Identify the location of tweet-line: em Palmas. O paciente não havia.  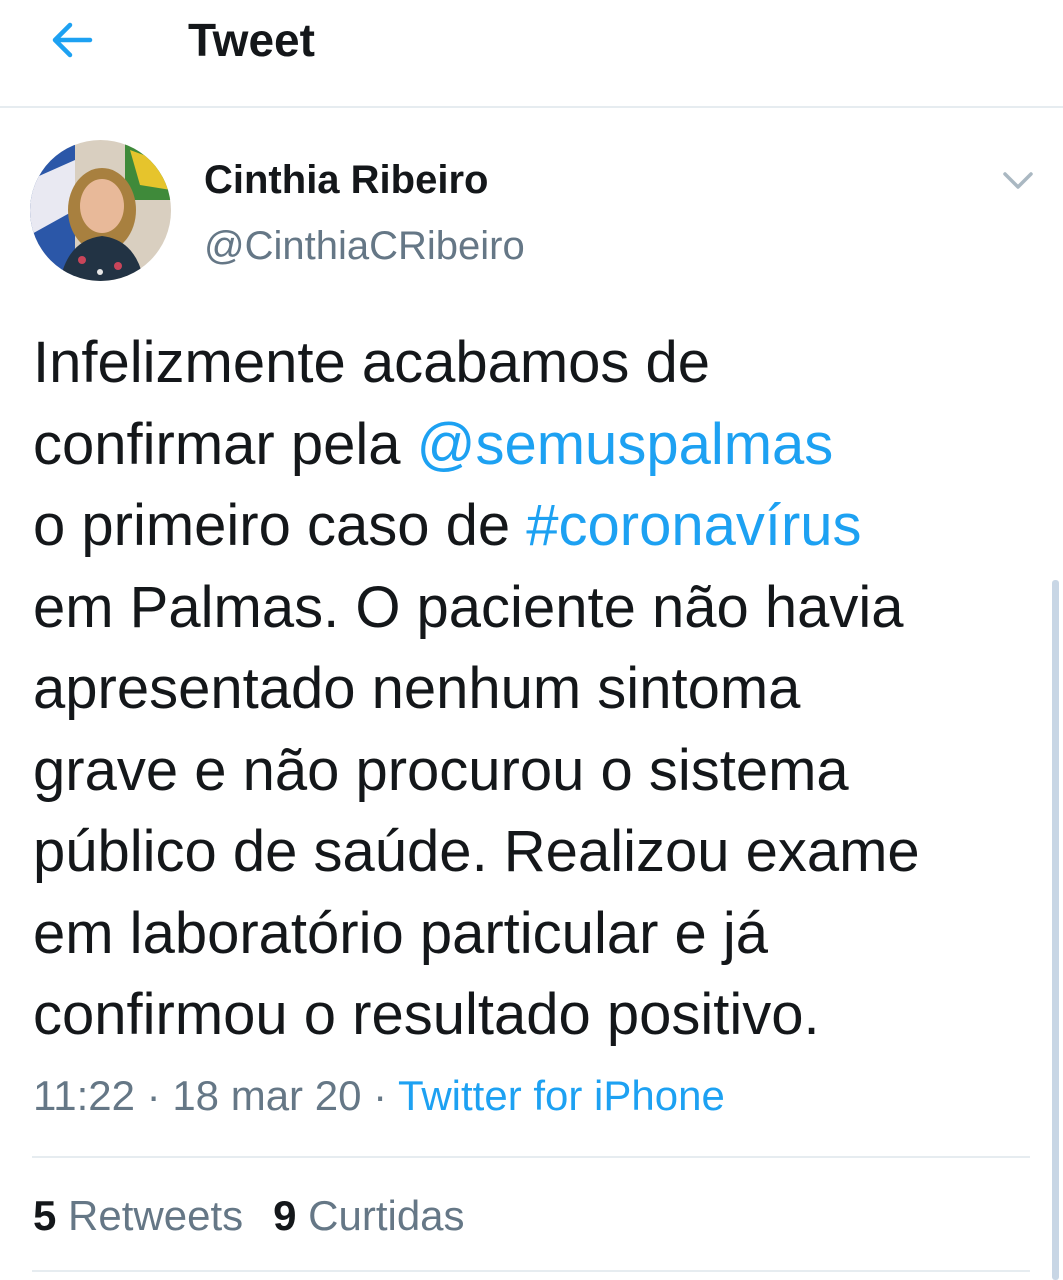
(528, 608).